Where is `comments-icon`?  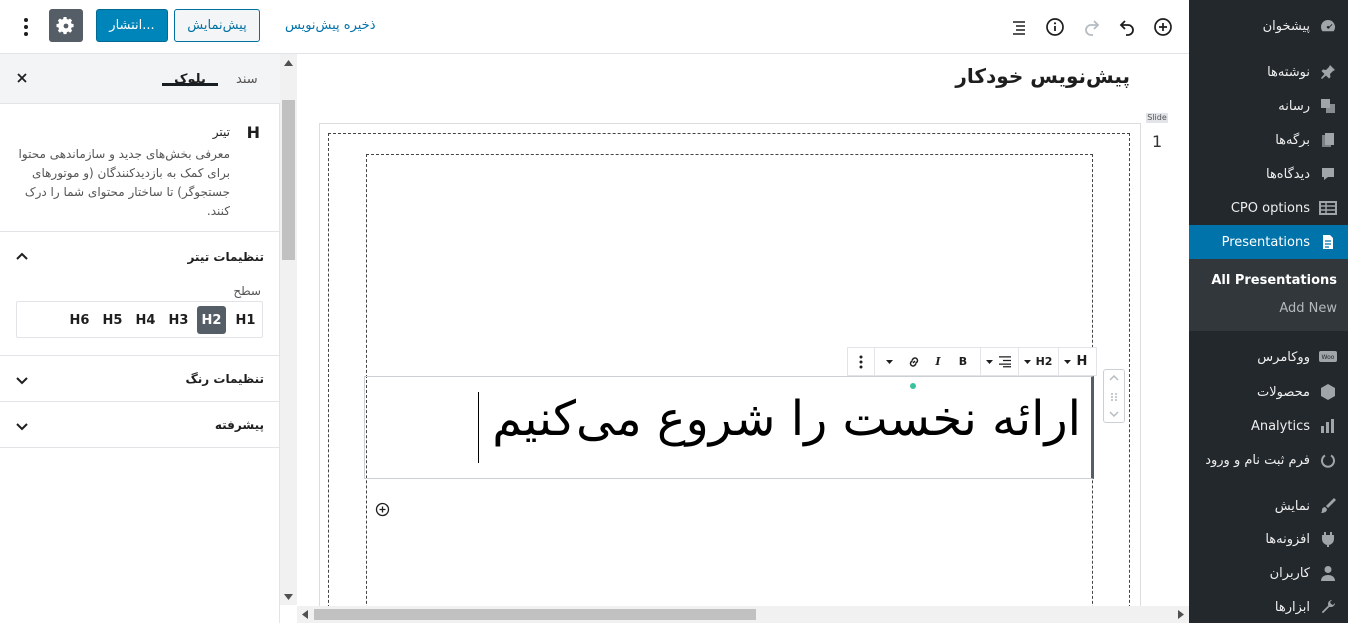
comments-icon is located at coordinates (1328, 174).